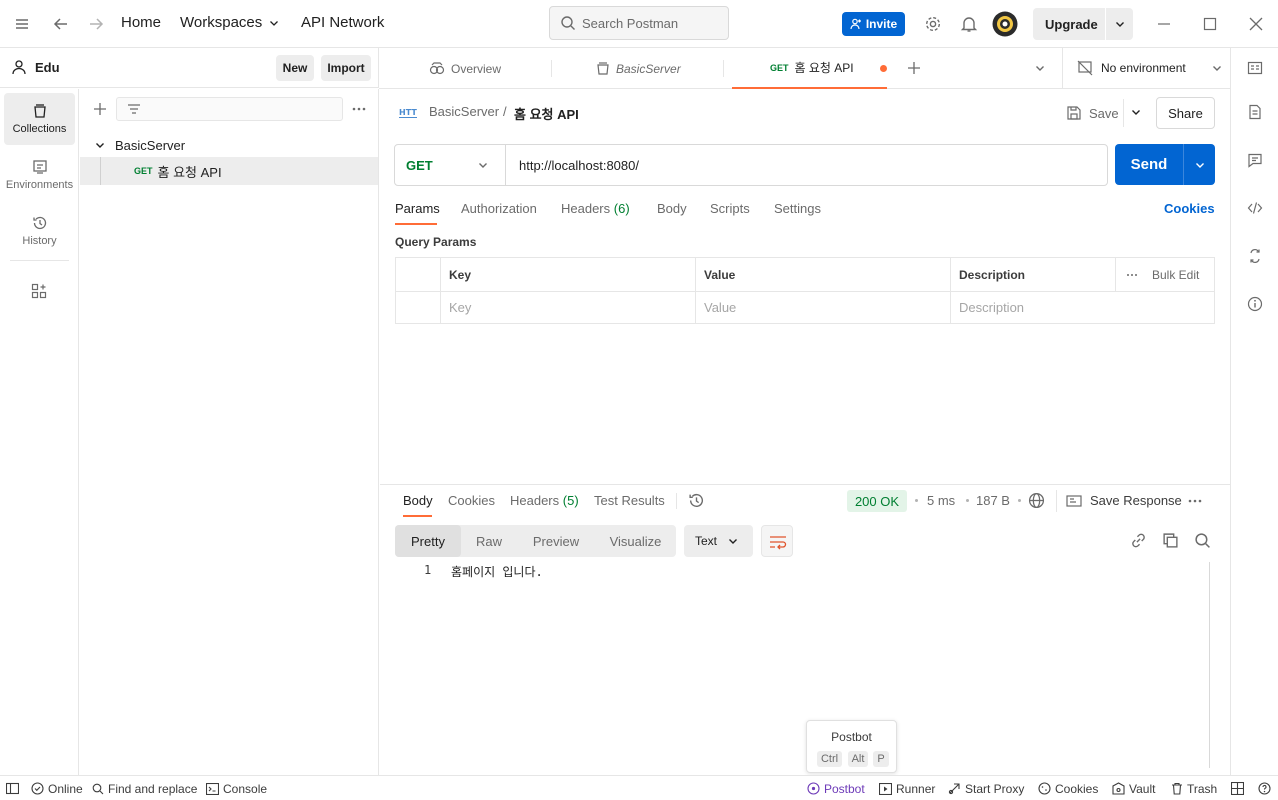 Image resolution: width=1278 pixels, height=800 pixels. What do you see at coordinates (295, 68) in the screenshot?
I see `new-button: New` at bounding box center [295, 68].